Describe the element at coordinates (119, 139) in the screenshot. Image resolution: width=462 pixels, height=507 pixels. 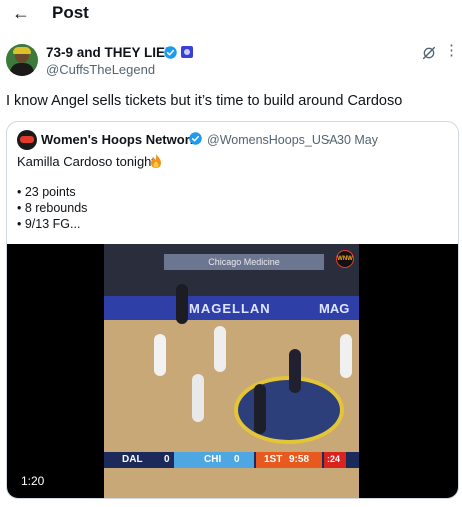
I see `quoted-author-name: Women's Hoops Network` at that location.